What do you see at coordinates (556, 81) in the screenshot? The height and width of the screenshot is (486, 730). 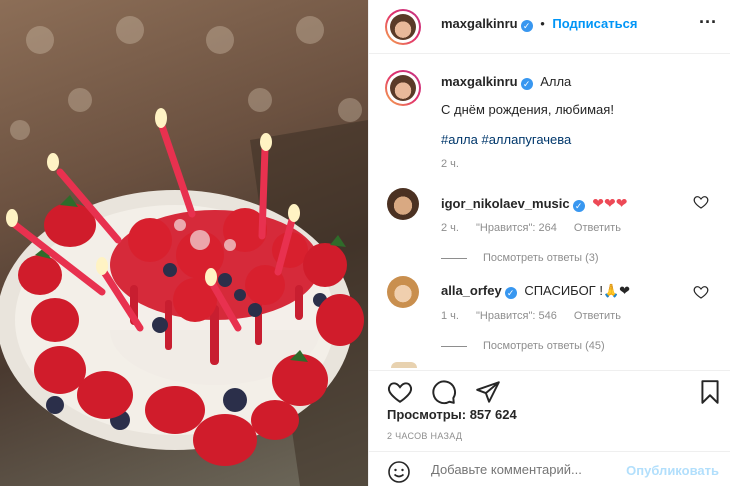 I see `caption-text: Алла` at bounding box center [556, 81].